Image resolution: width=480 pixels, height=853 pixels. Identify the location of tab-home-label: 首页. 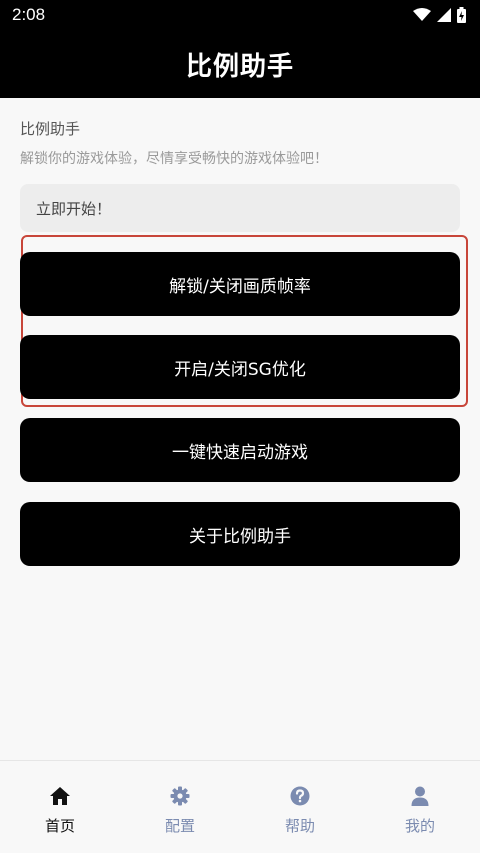
(59, 826).